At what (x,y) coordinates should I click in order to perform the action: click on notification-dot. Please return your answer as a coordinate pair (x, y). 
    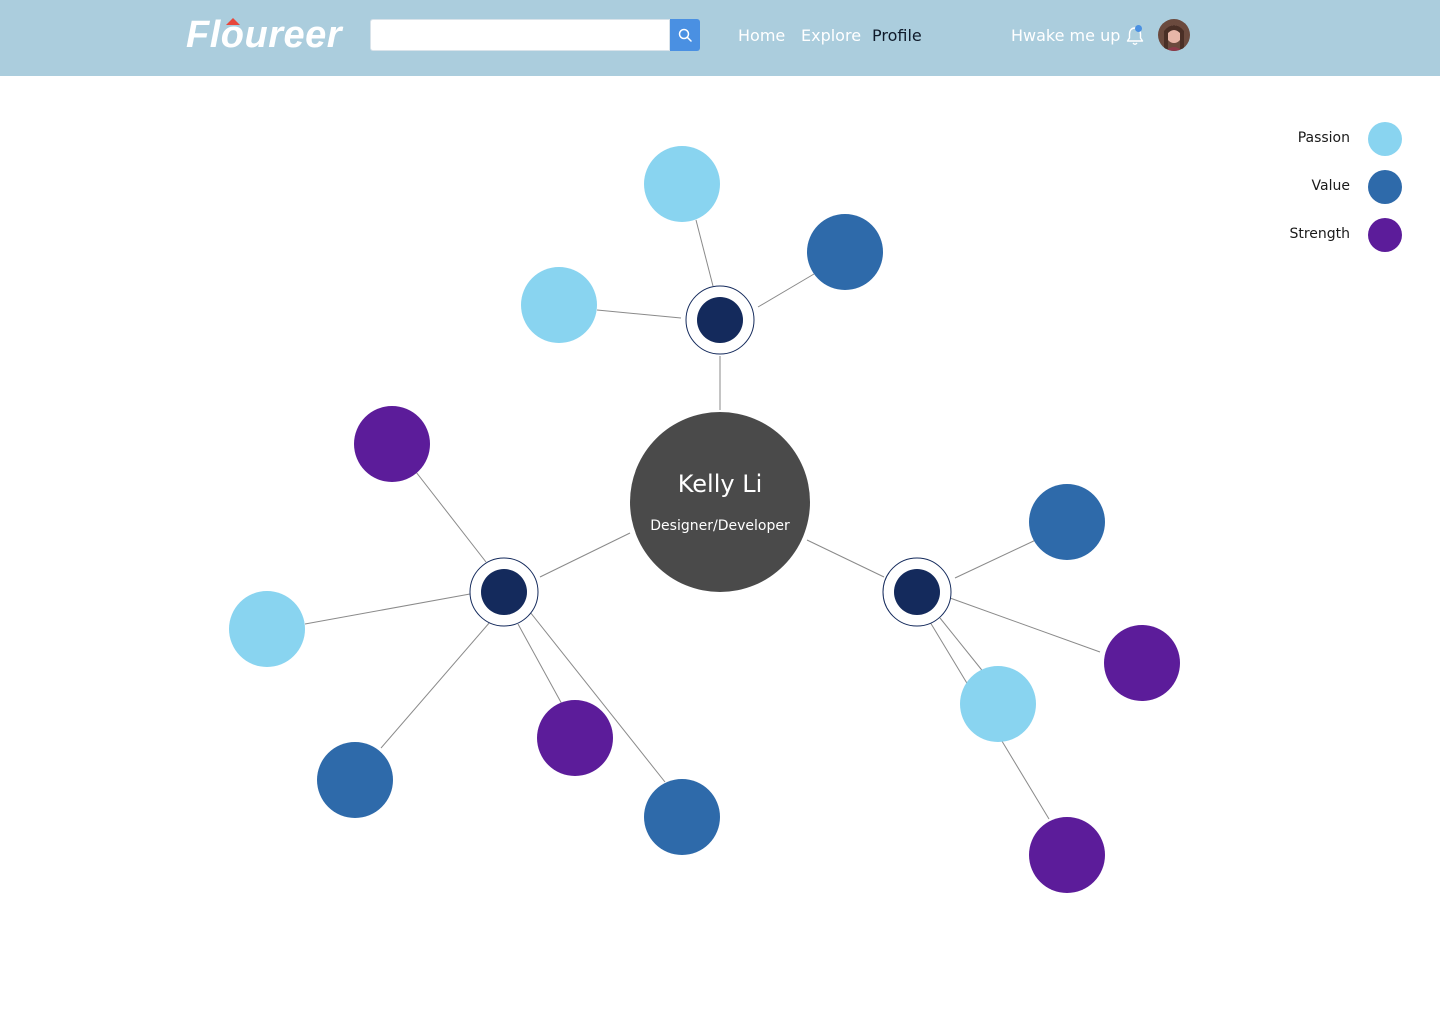
    Looking at the image, I should click on (1138, 28).